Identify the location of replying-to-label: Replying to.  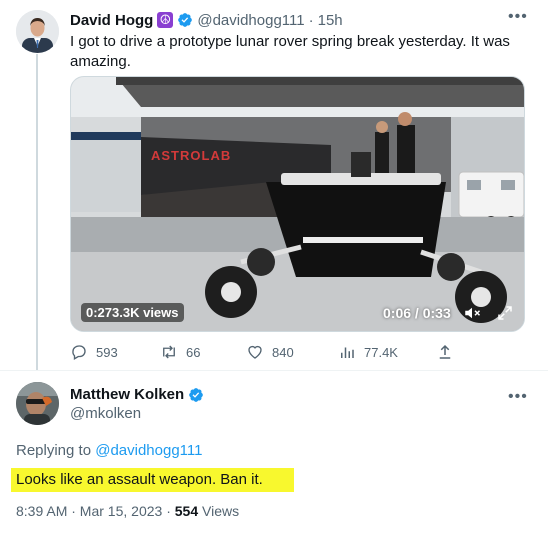
(54, 450).